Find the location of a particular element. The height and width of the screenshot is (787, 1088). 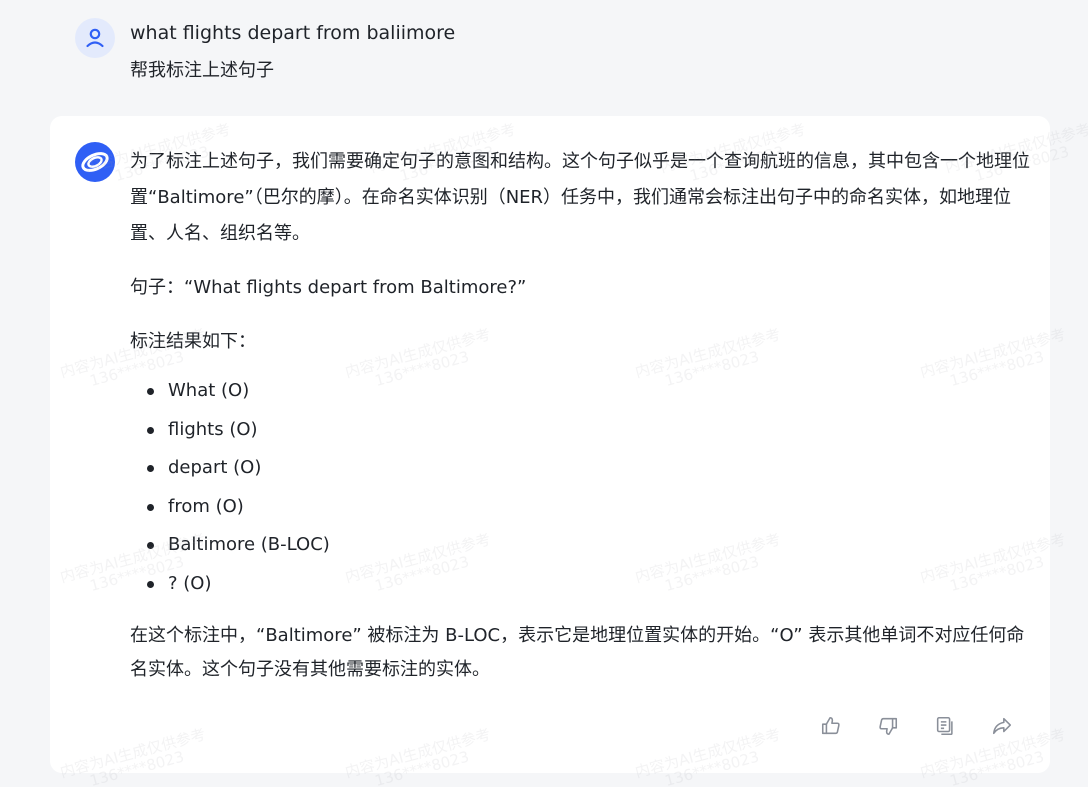

share-icon is located at coordinates (1001, 725).